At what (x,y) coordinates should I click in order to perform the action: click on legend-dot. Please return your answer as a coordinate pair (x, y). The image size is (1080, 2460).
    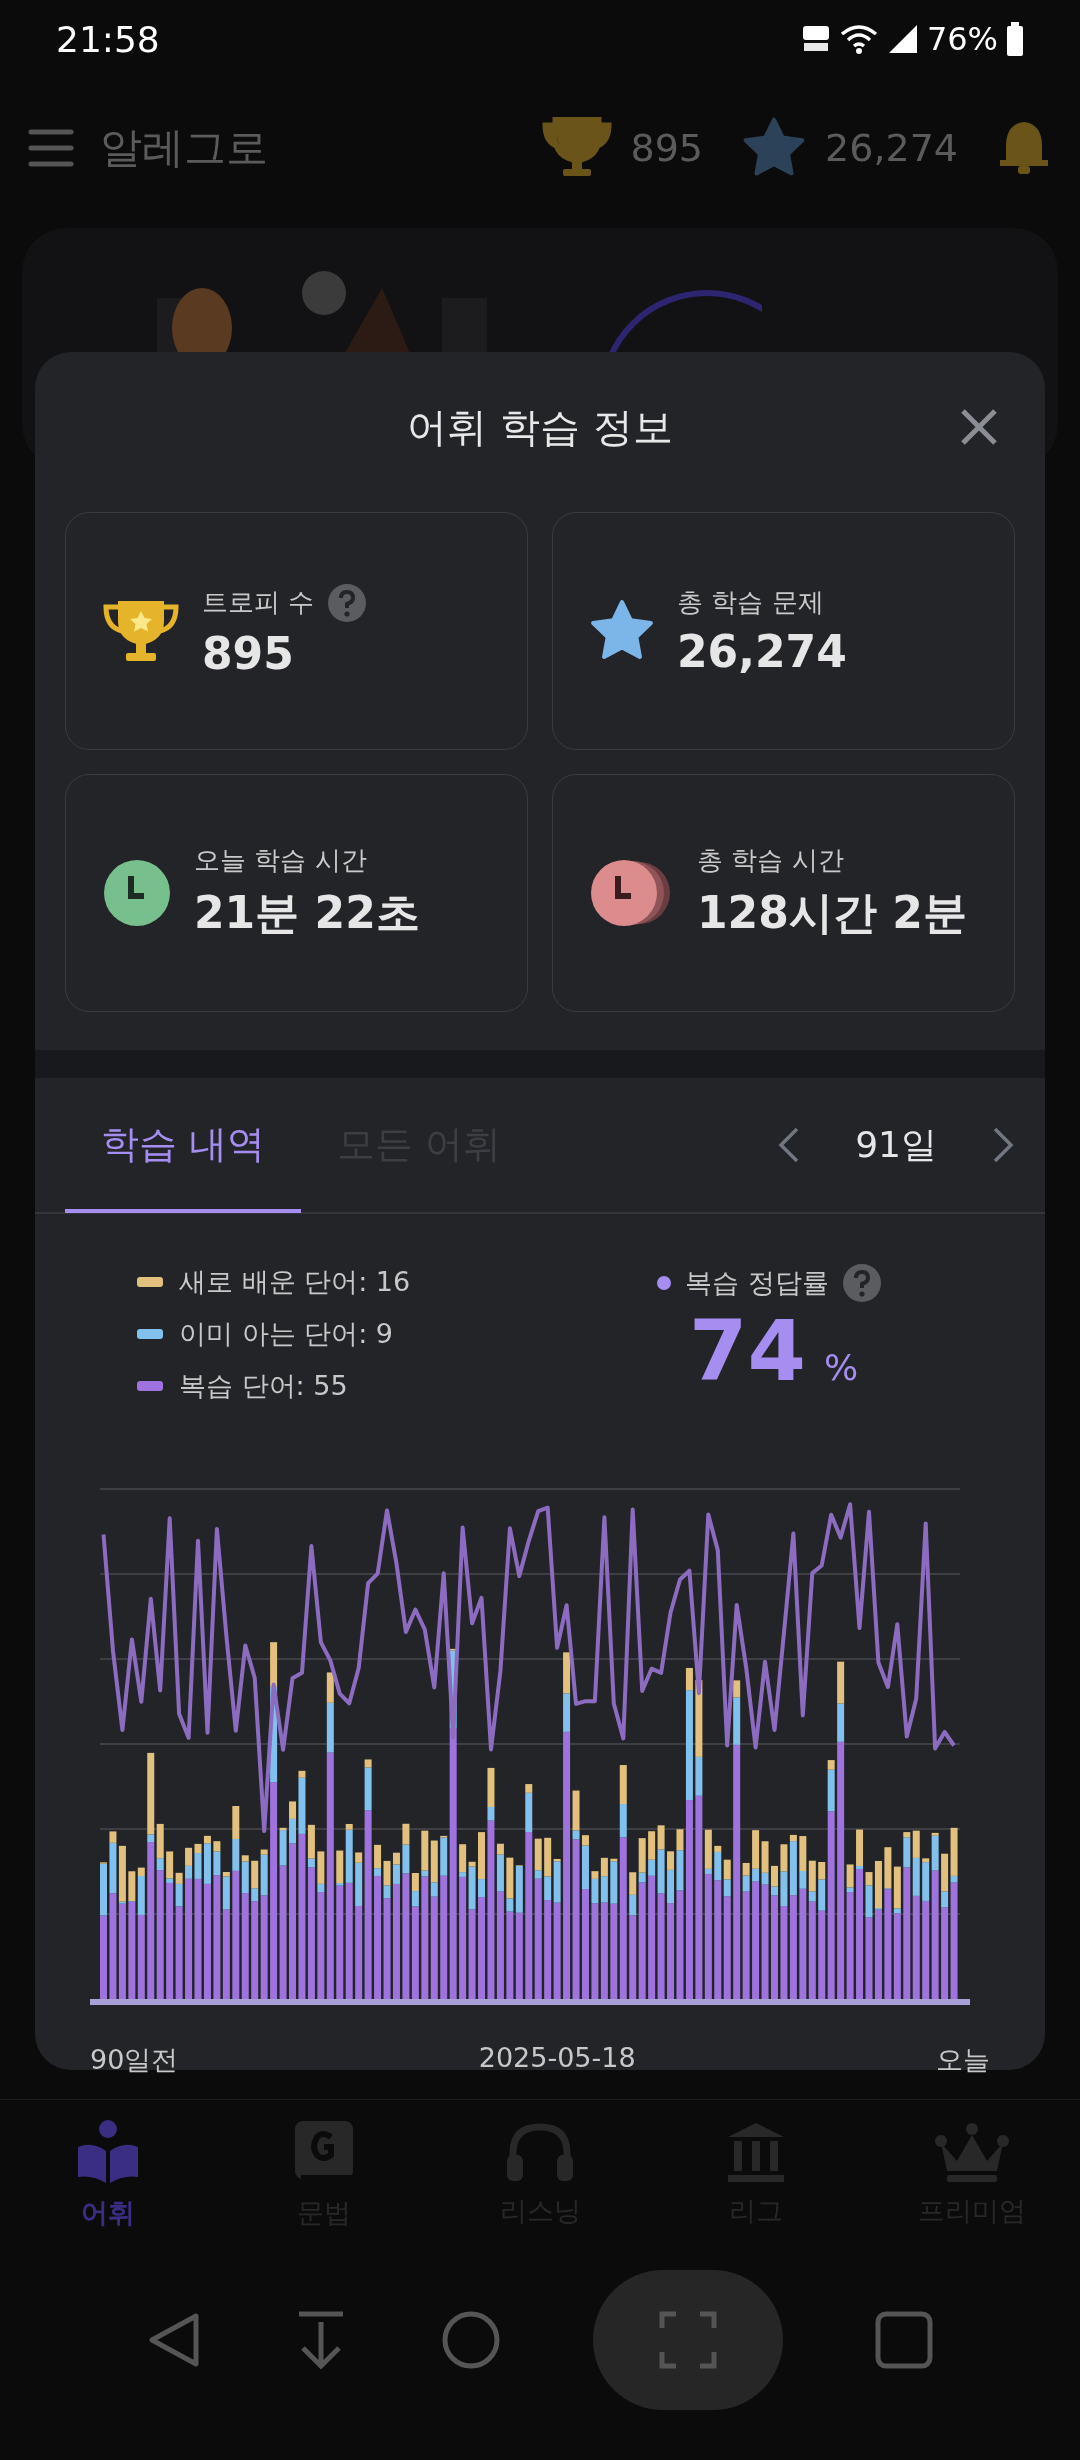
    Looking at the image, I should click on (664, 1283).